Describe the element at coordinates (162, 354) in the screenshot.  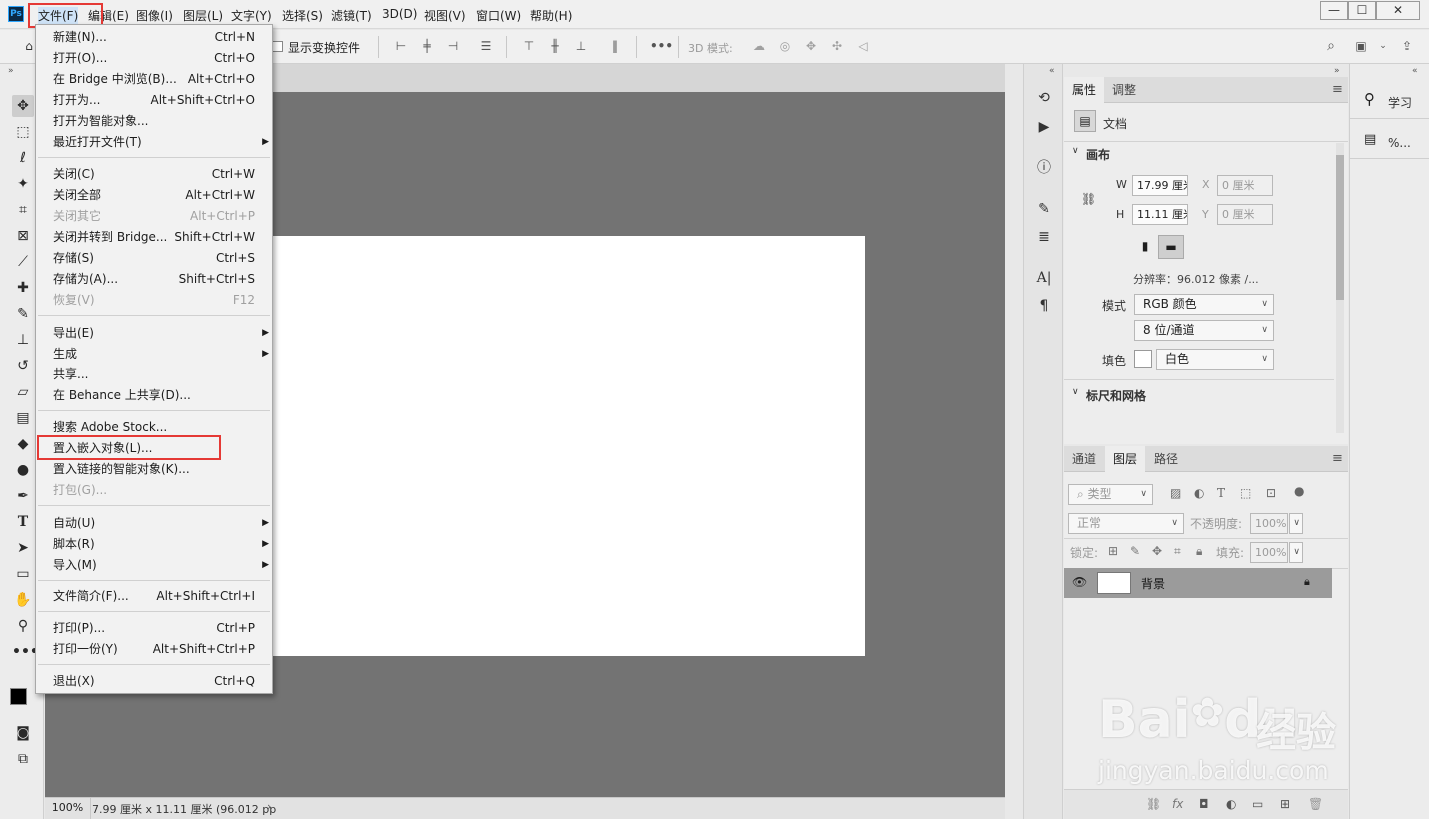
I see `menu-item-generate: 生成 ▶` at that location.